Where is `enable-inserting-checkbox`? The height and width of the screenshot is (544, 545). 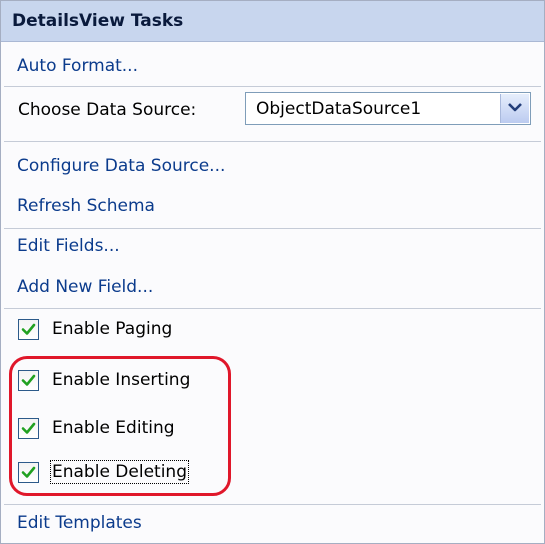
enable-inserting-checkbox is located at coordinates (28, 380).